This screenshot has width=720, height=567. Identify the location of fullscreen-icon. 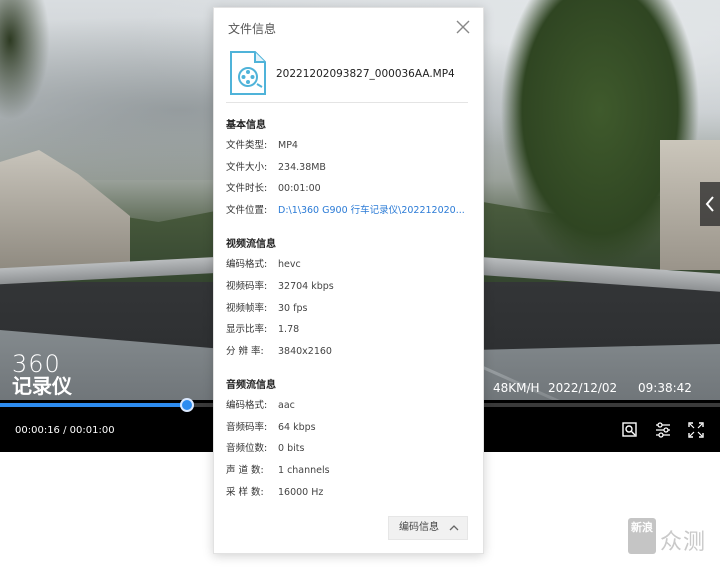
(696, 430).